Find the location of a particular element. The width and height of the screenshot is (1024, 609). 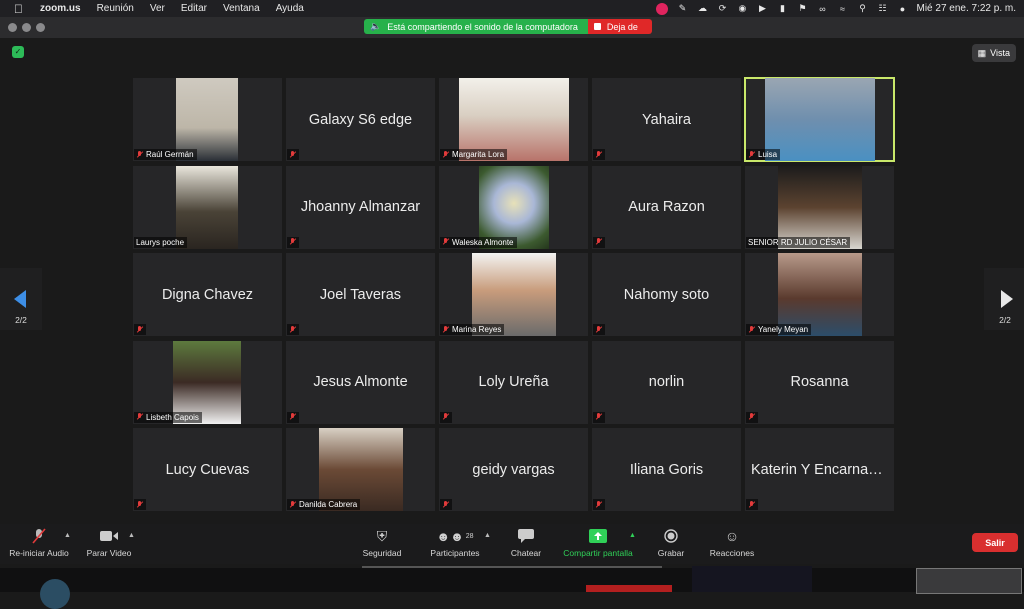

participant-name-label: Laurys poche is located at coordinates (161, 242).